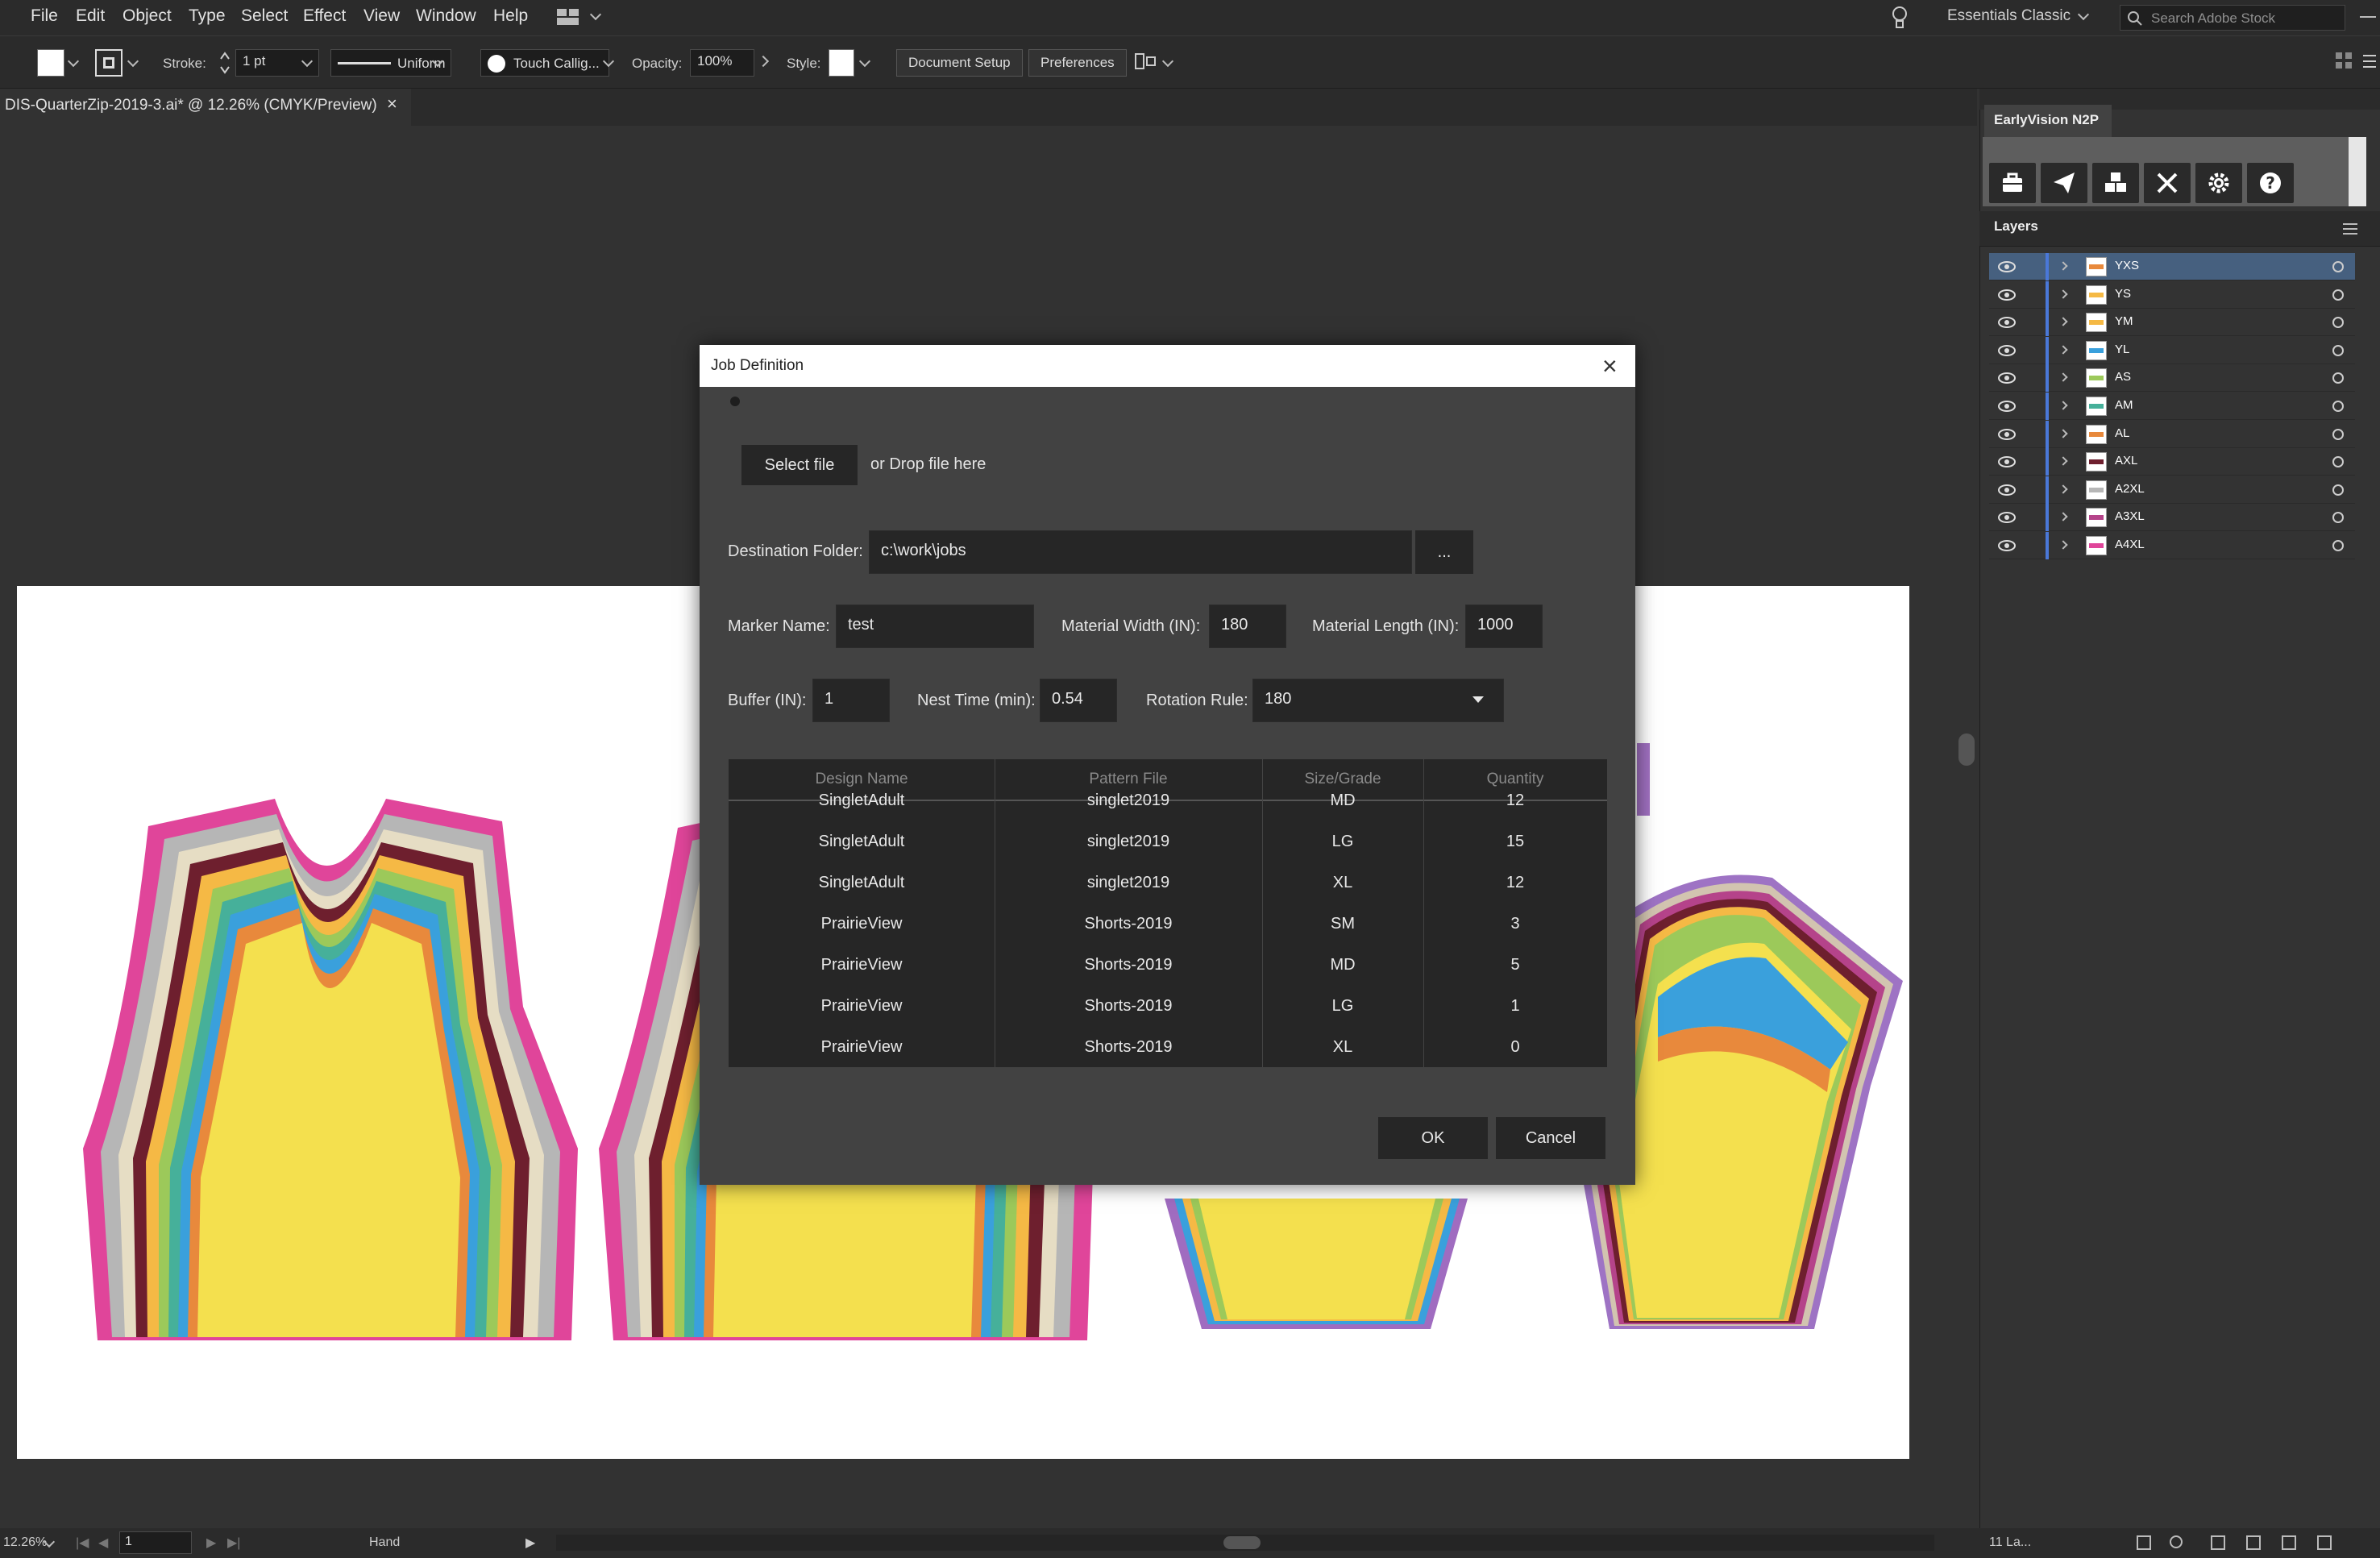 This screenshot has width=2380, height=1558. What do you see at coordinates (1433, 1138) in the screenshot?
I see `ok-button: OK` at bounding box center [1433, 1138].